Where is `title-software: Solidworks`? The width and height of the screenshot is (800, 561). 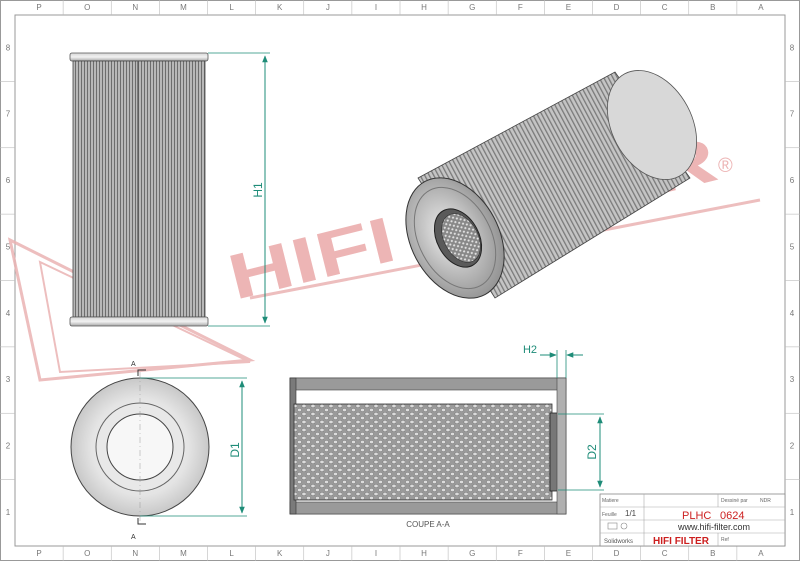
title-software: Solidworks is located at coordinates (618, 542).